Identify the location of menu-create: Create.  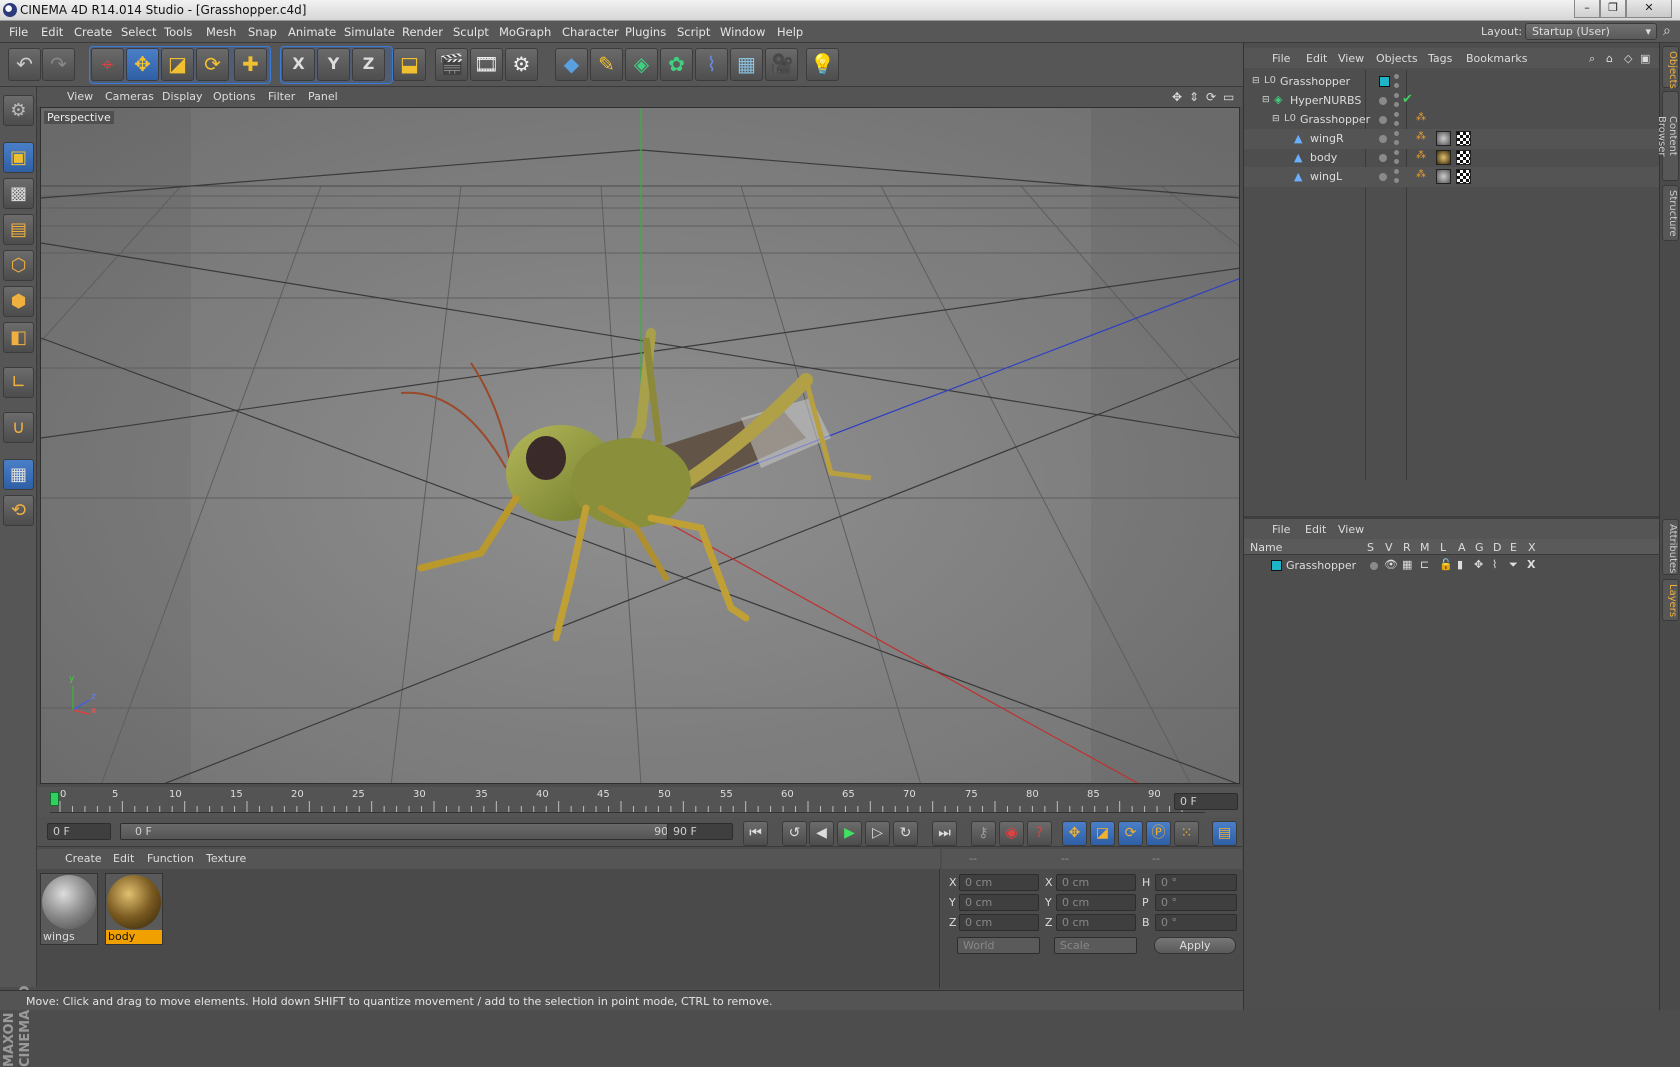
(93, 32).